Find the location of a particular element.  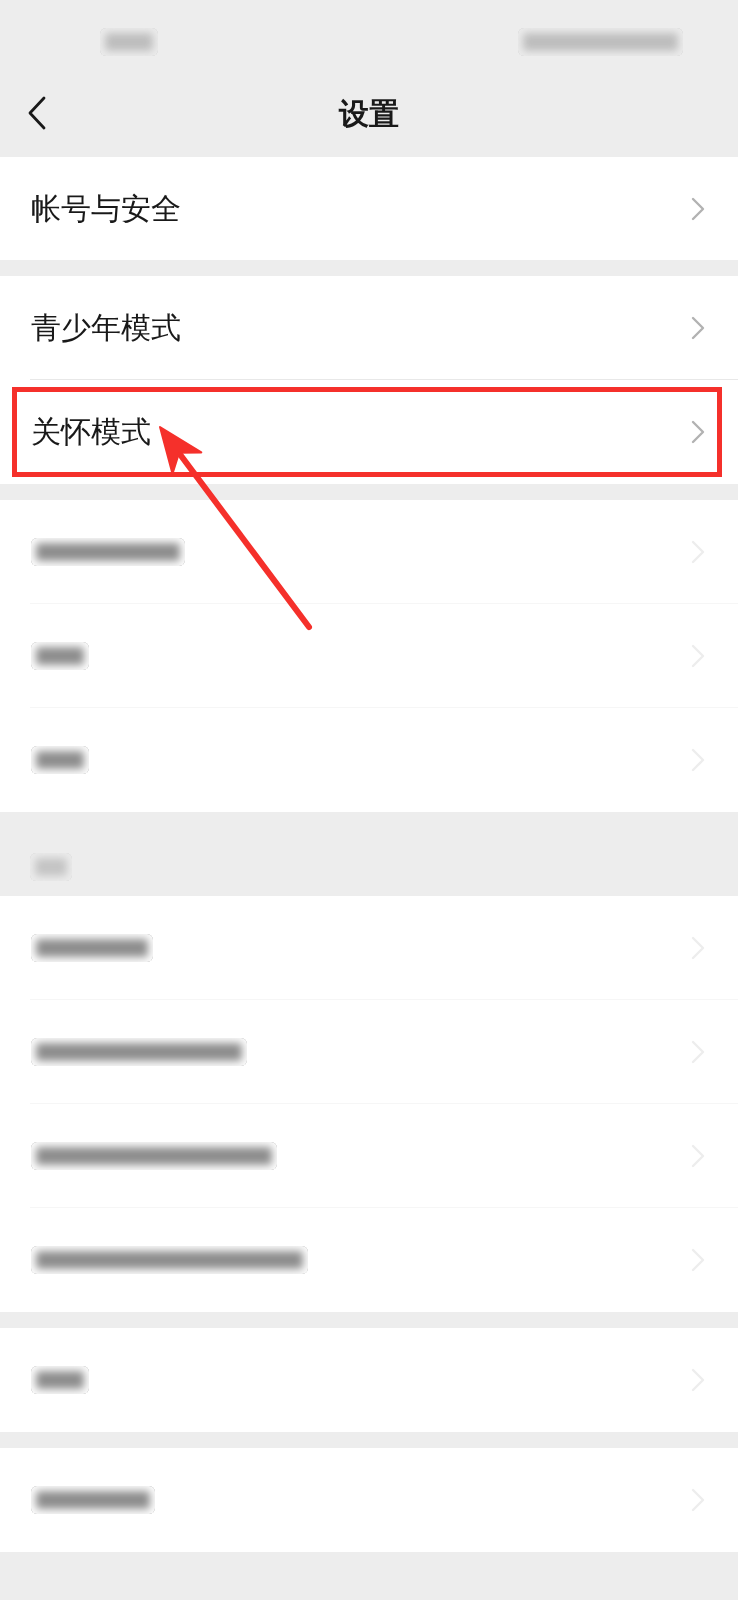

back-chevron-icon is located at coordinates (37, 112).